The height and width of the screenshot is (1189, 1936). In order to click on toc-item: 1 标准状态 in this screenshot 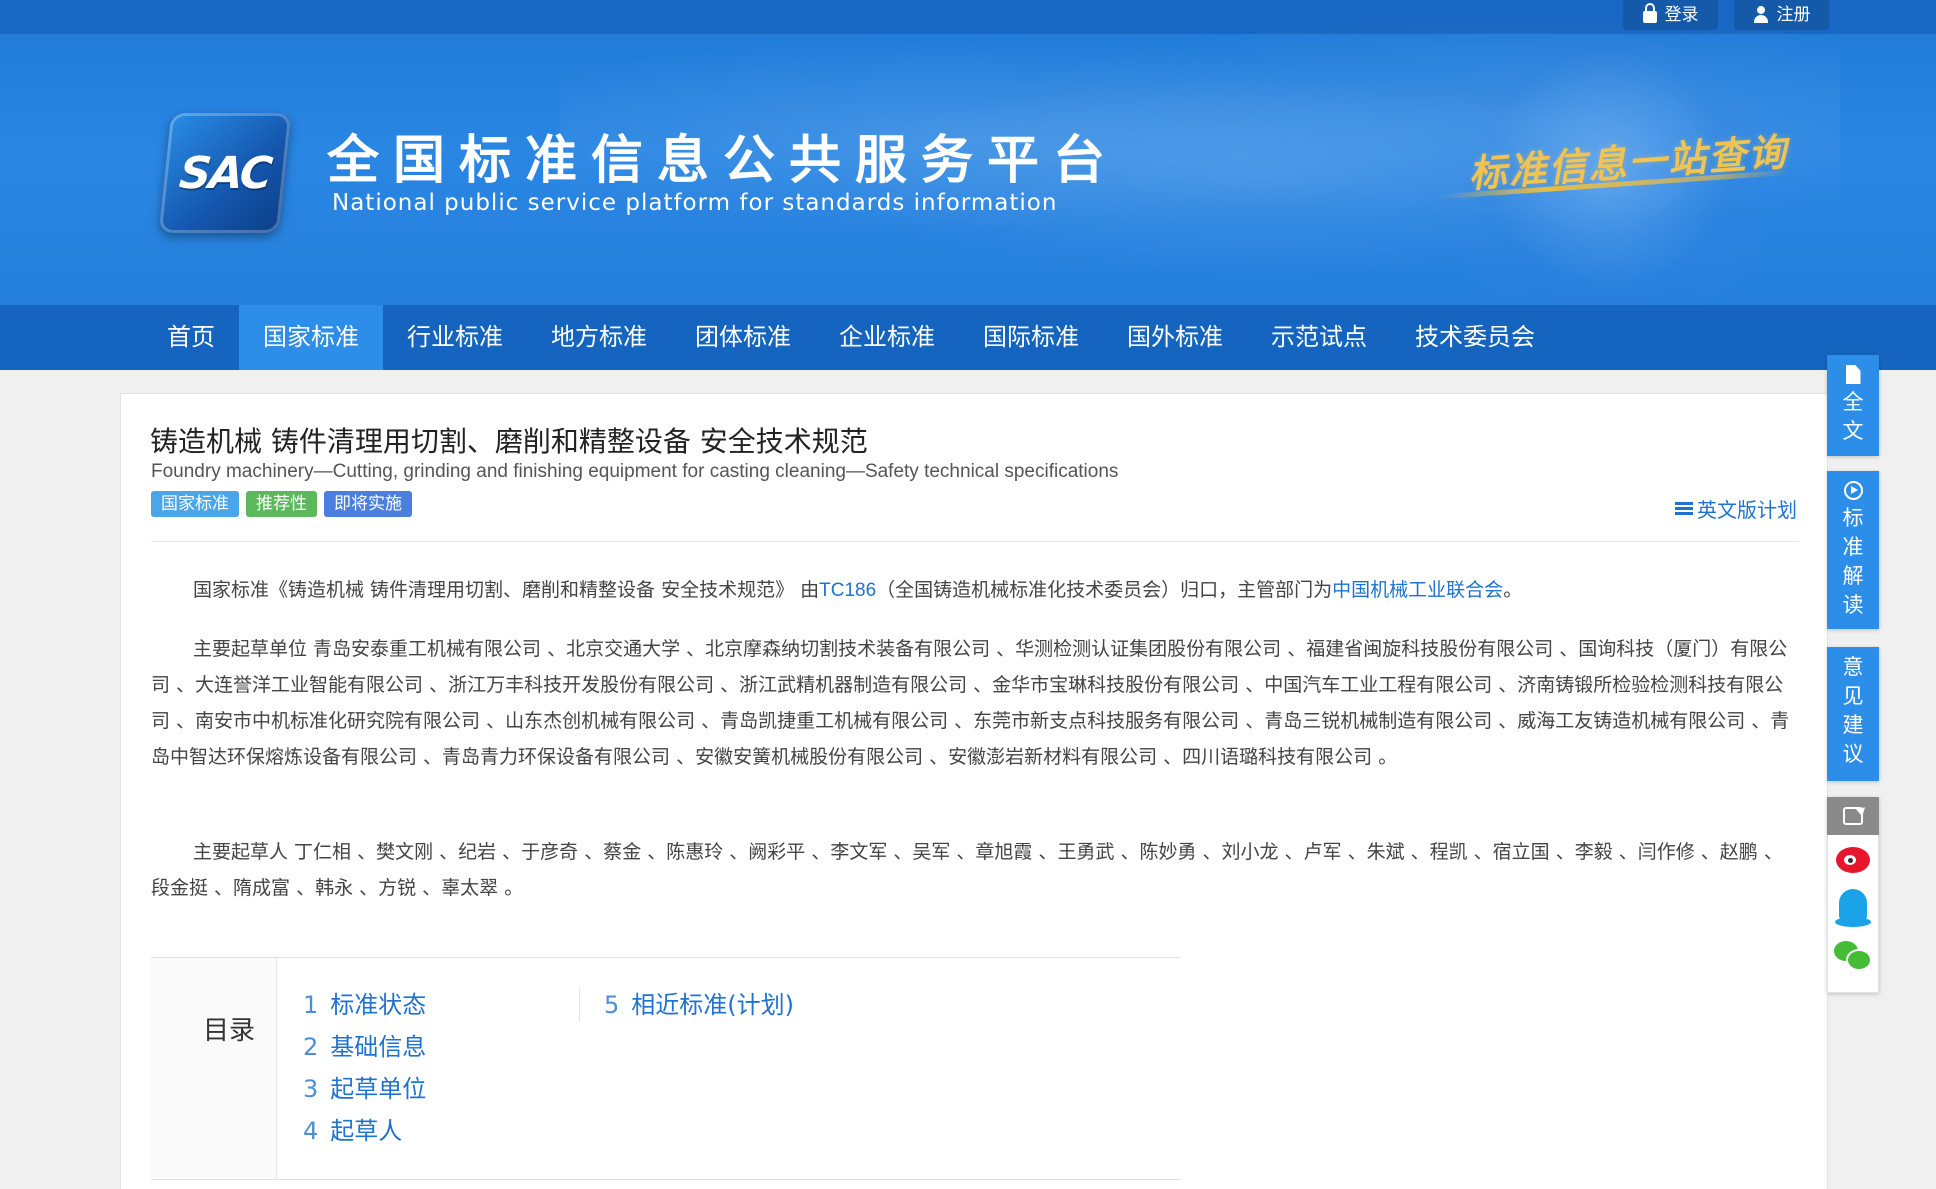, I will do `click(364, 1005)`.